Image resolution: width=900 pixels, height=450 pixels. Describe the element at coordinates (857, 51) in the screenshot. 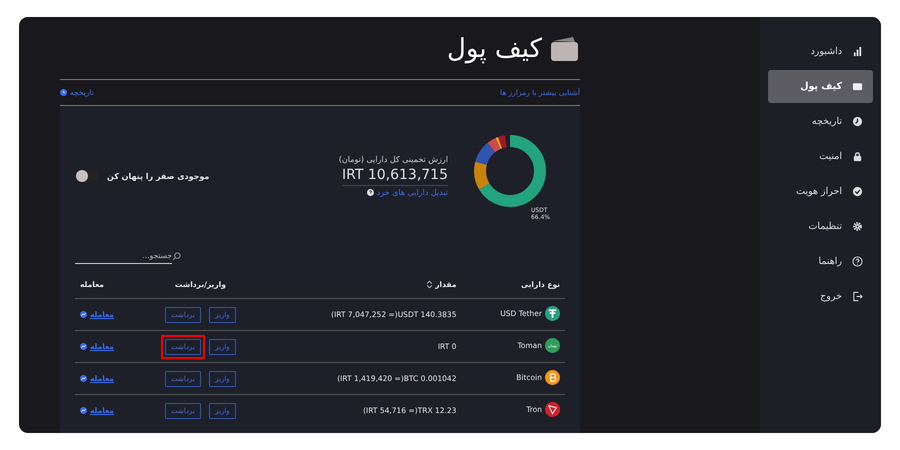

I see `bar-chart-icon` at that location.